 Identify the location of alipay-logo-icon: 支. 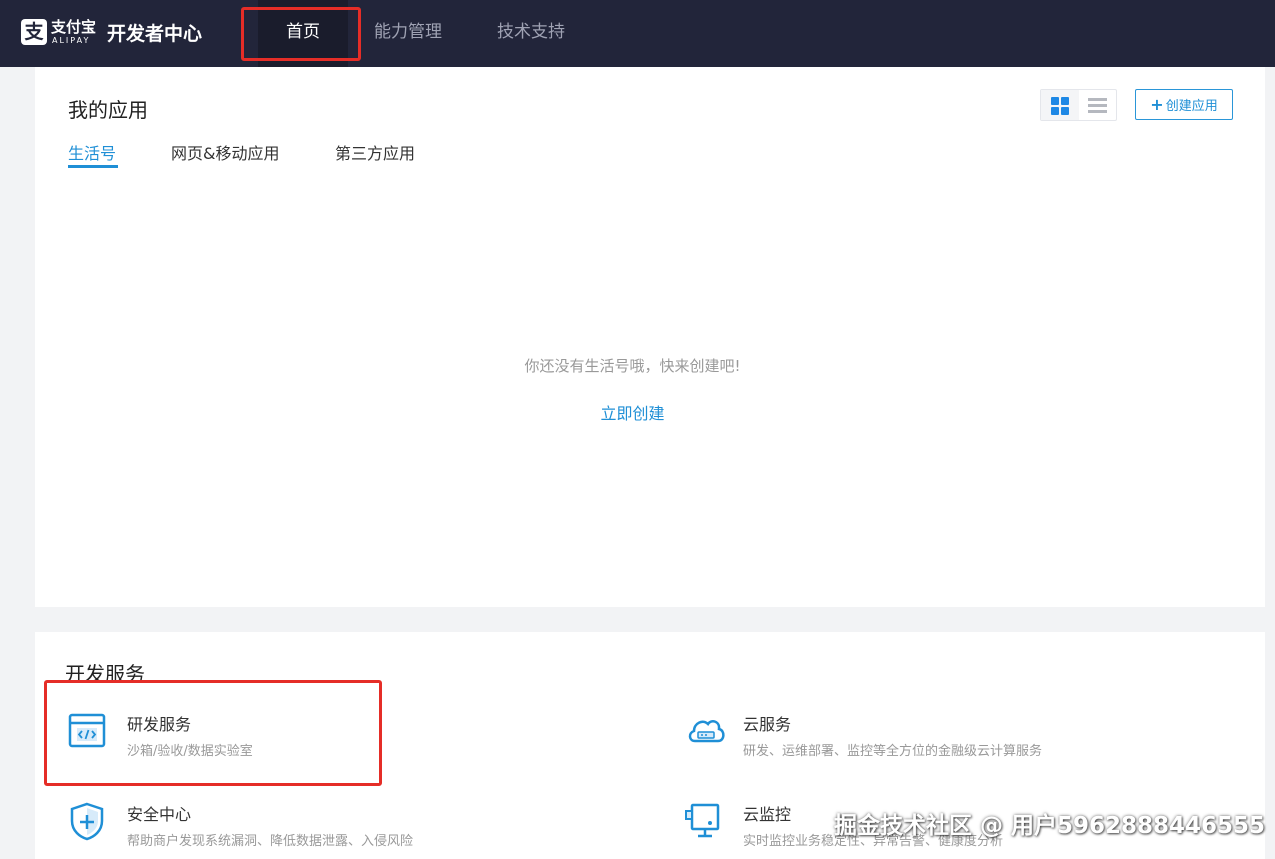
(34, 32).